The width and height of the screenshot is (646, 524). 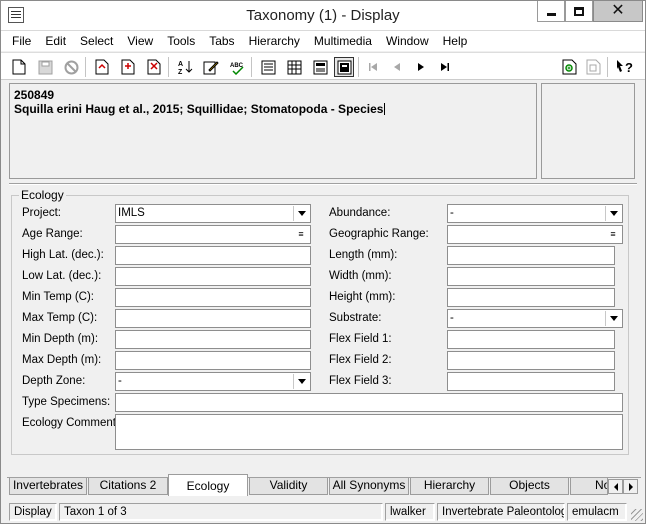 I want to click on text-cursor, so click(x=385, y=109).